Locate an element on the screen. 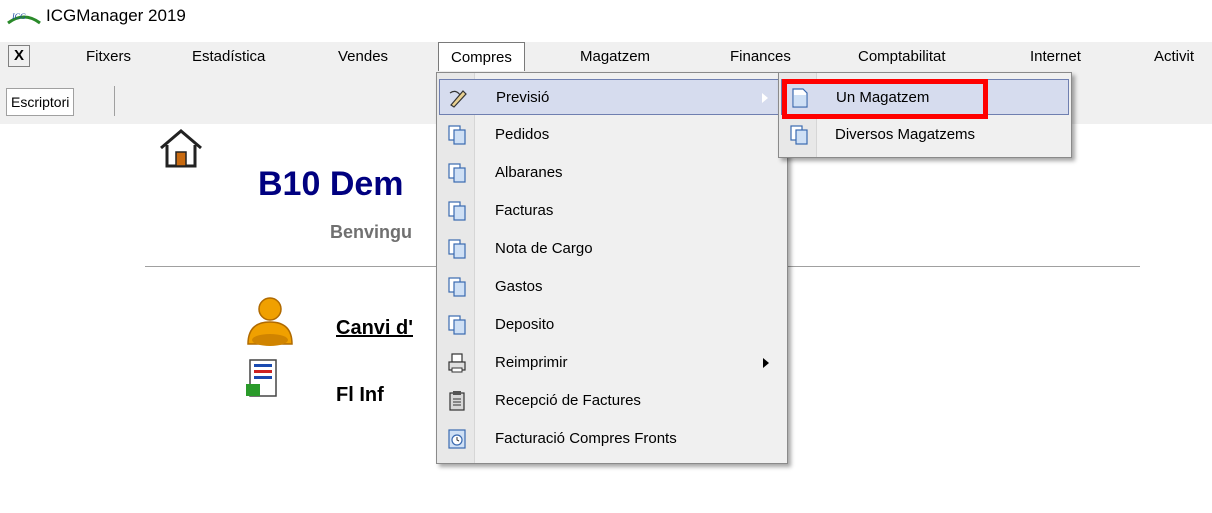 This screenshot has width=1212, height=513. menu-item-label: Previsió is located at coordinates (523, 97).